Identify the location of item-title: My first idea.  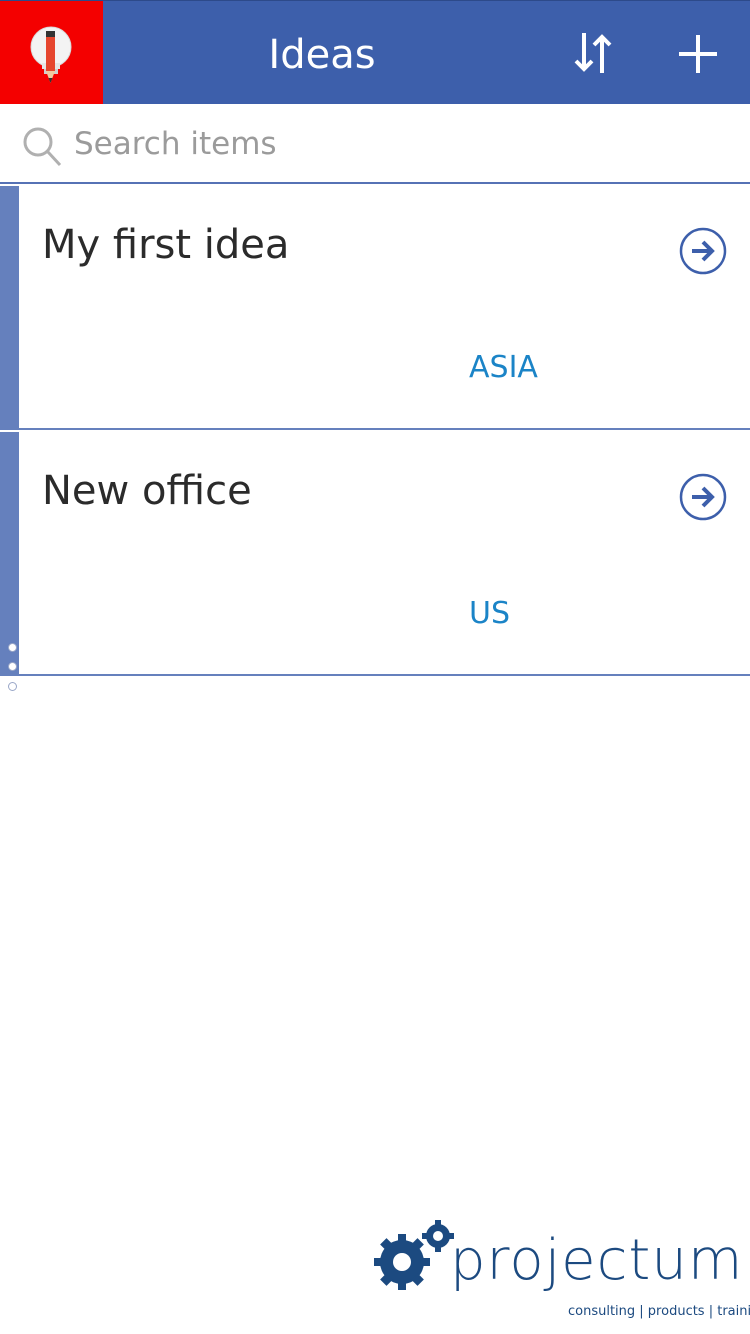
(166, 245).